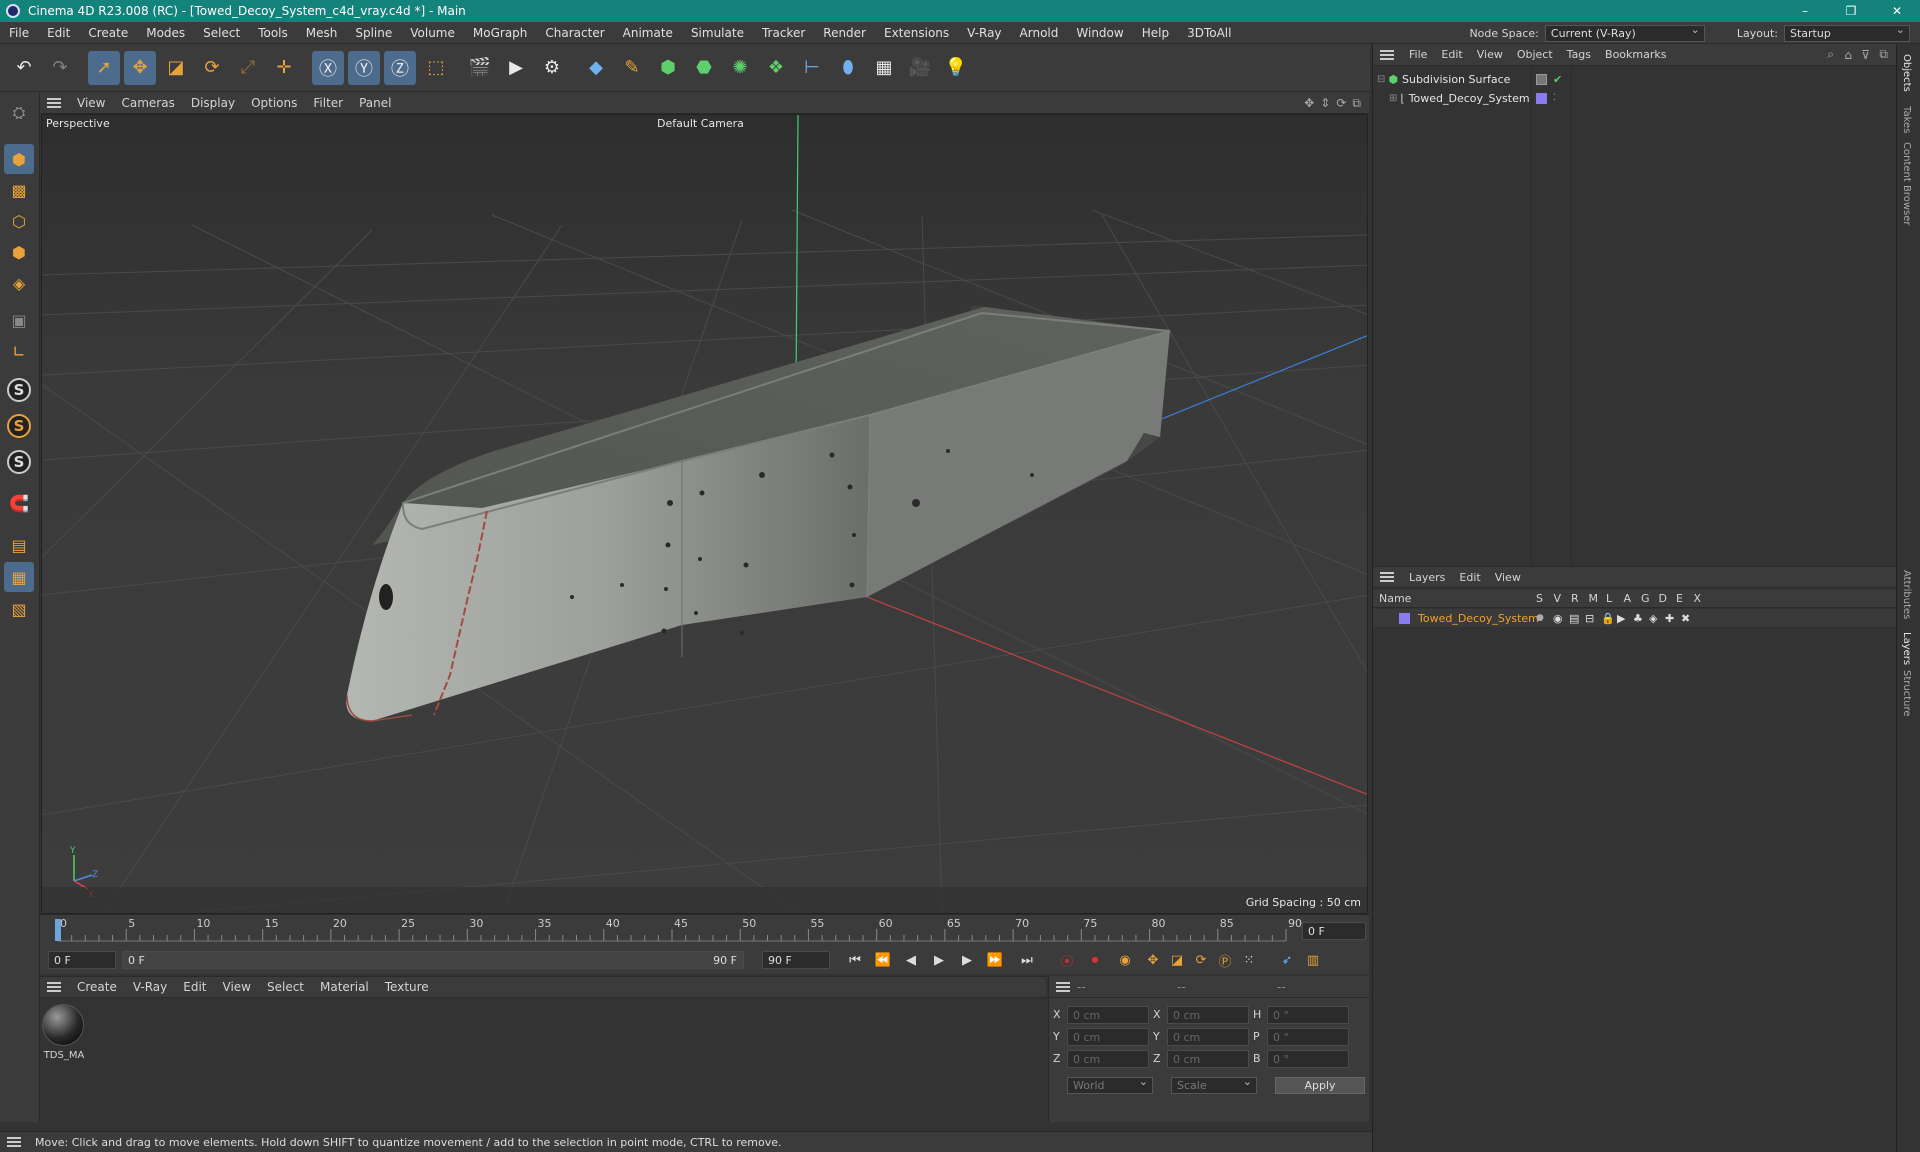 This screenshot has width=1920, height=1152. What do you see at coordinates (407, 987) in the screenshot?
I see `material-menu-texture: Texture` at bounding box center [407, 987].